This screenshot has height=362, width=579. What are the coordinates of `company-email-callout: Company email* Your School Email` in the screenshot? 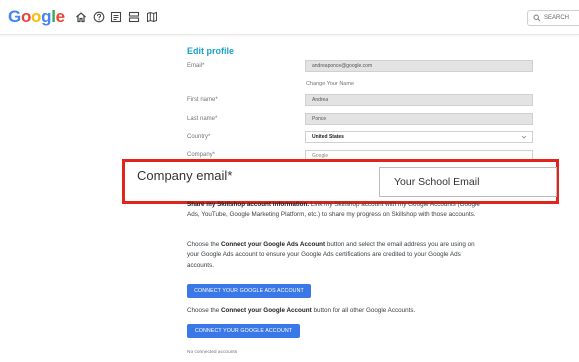 It's located at (340, 181).